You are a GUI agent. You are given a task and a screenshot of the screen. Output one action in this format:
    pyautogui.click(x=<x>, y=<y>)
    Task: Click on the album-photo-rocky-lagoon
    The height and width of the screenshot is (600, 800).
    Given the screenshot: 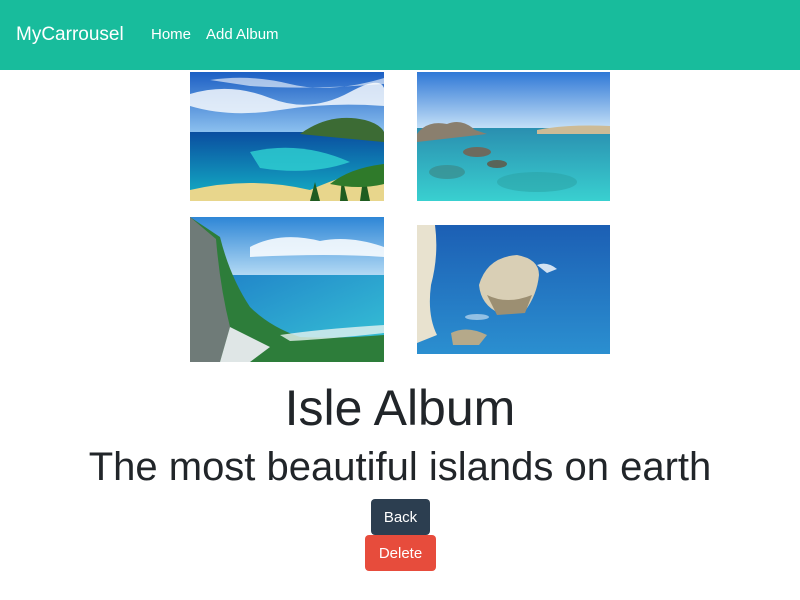 What is the action you would take?
    pyautogui.click(x=513, y=136)
    